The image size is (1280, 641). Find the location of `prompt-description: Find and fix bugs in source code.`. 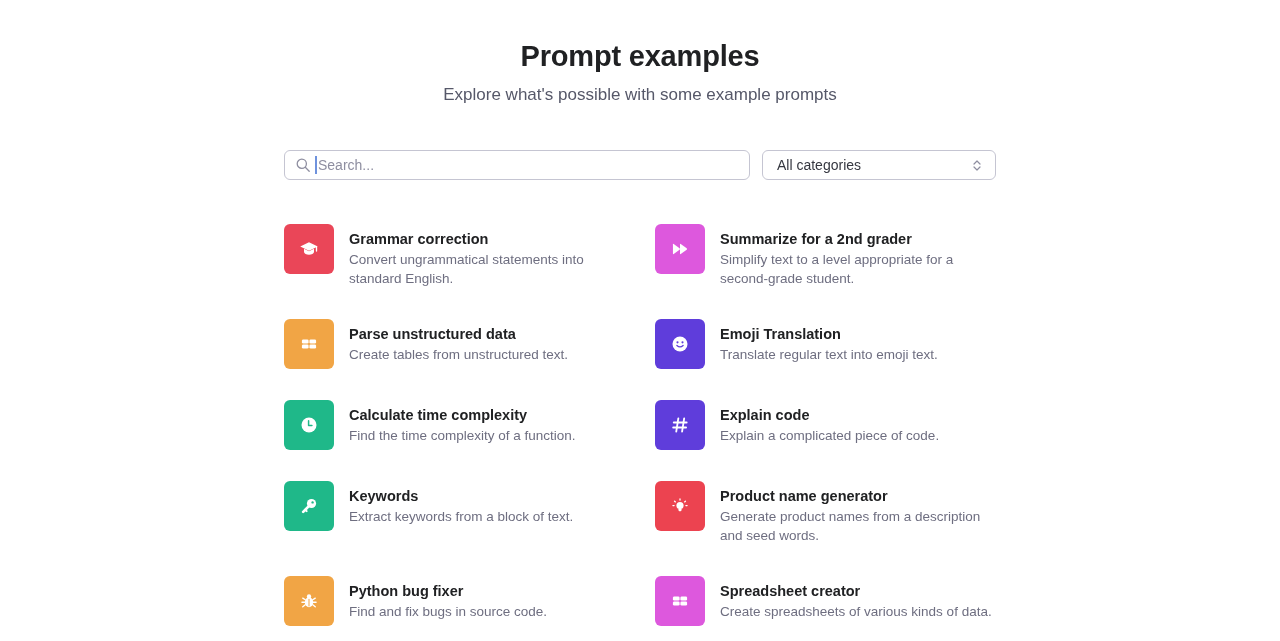

prompt-description: Find and fix bugs in source code. is located at coordinates (448, 612).